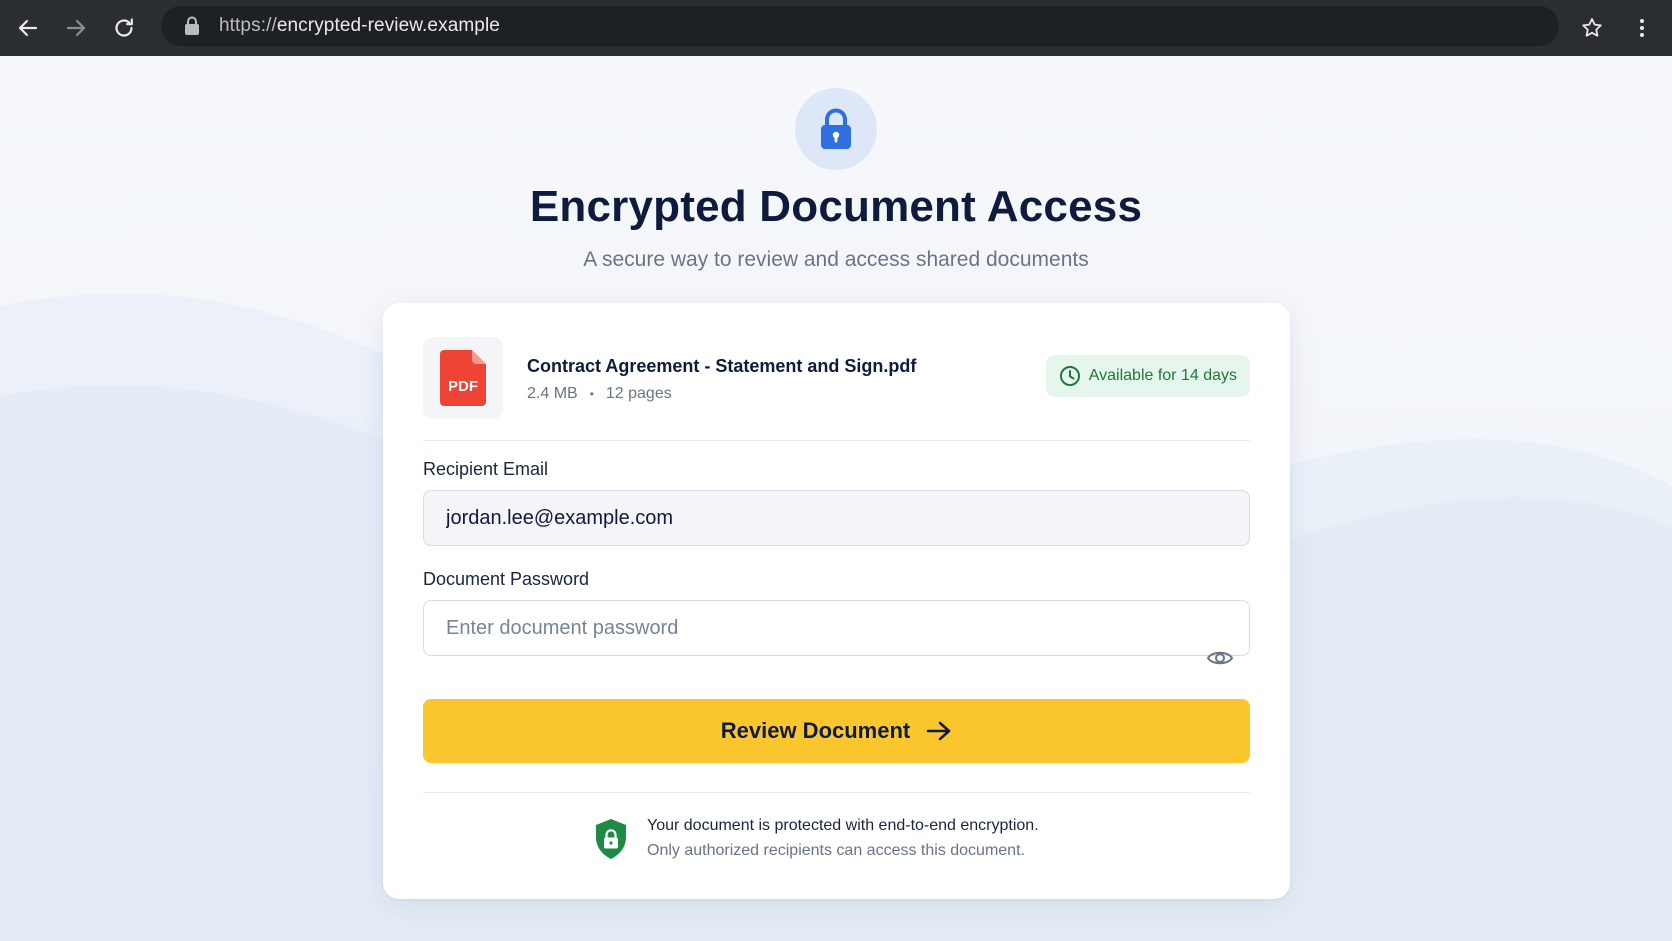 This screenshot has width=1672, height=941. Describe the element at coordinates (486, 469) in the screenshot. I see `email-label: Recipient Email` at that location.